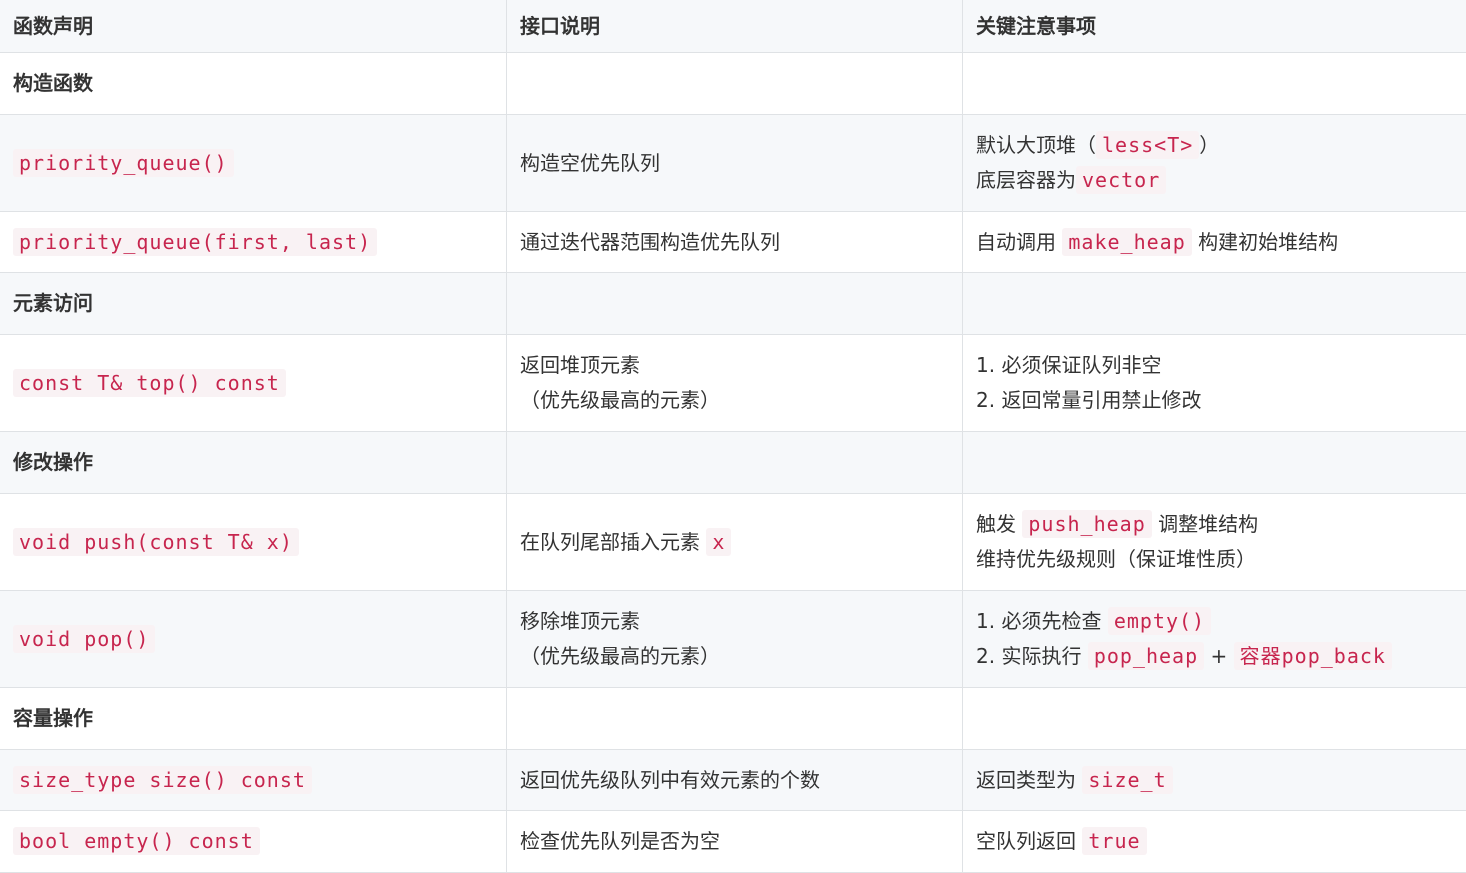 The height and width of the screenshot is (873, 1466). Describe the element at coordinates (253, 26) in the screenshot. I see `header-declaration: 函数声明` at that location.